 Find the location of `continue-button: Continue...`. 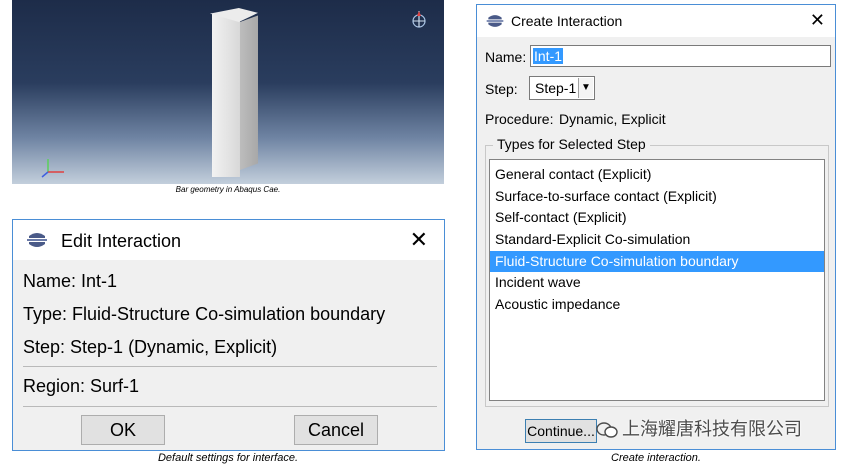

continue-button: Continue... is located at coordinates (561, 431).